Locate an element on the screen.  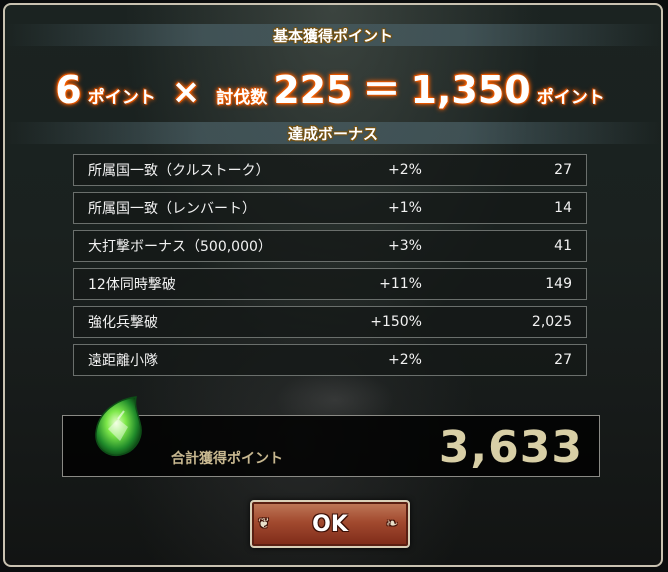
ornament-right-icon: ❧ is located at coordinates (392, 524).